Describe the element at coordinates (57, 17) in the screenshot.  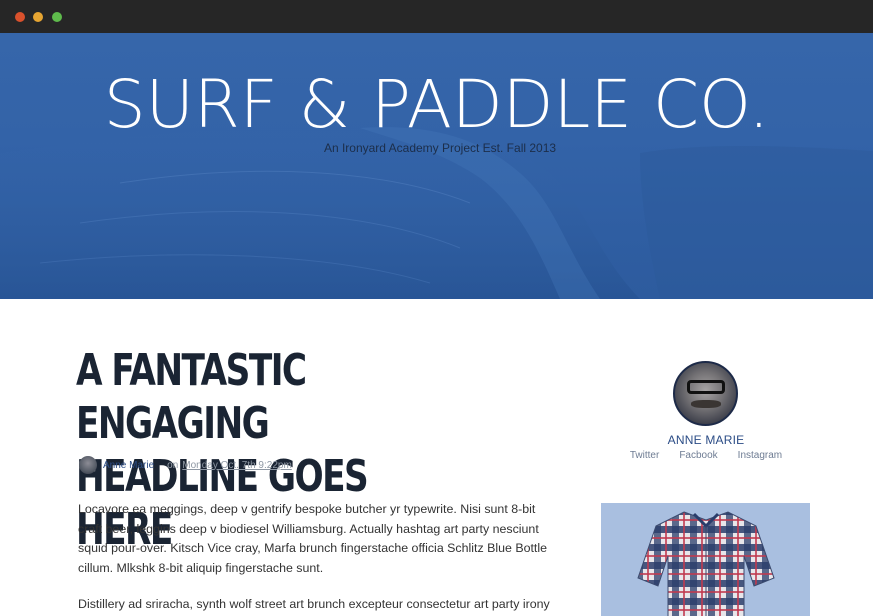
I see `maximize-window-button` at that location.